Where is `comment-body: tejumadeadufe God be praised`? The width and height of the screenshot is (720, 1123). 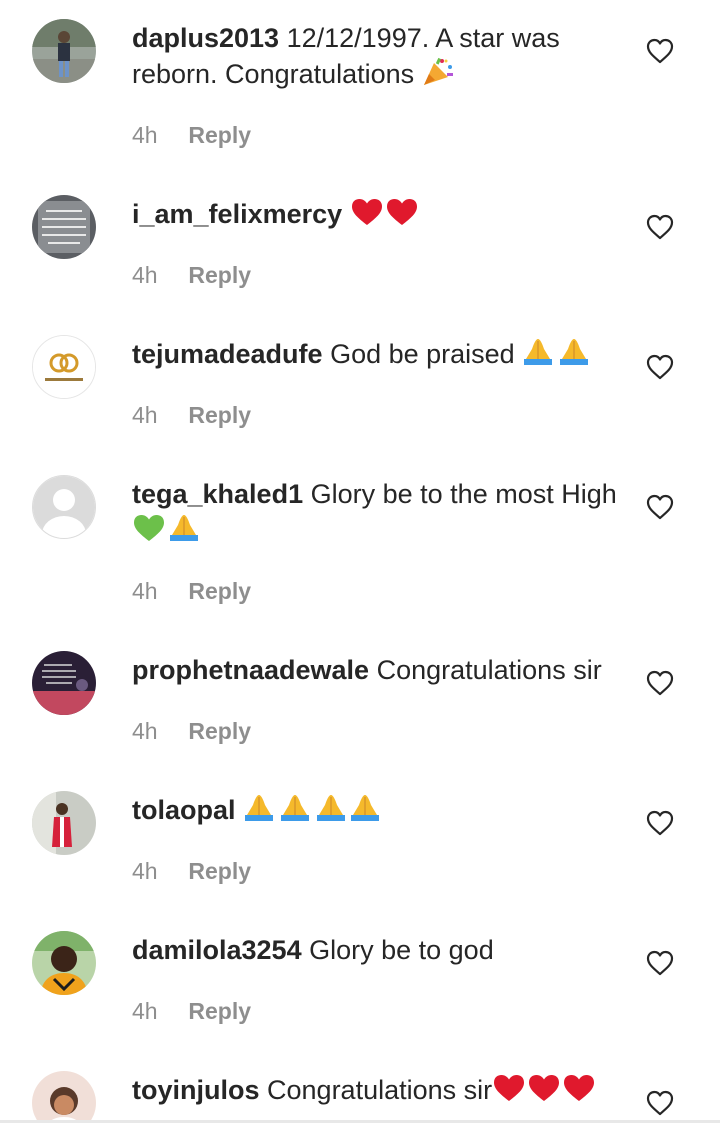
comment-body: tejumadeadufe God be praised is located at coordinates (377, 356).